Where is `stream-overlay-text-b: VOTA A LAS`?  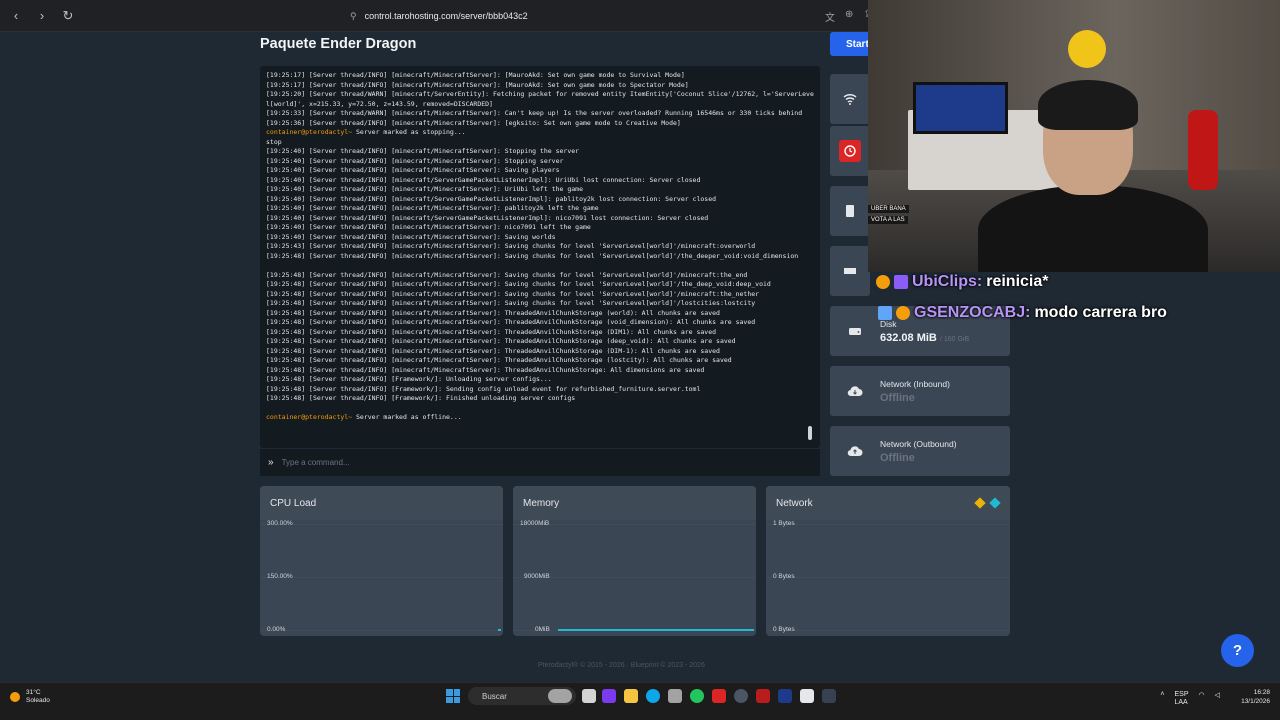 stream-overlay-text-b: VOTA A LAS is located at coordinates (888, 220).